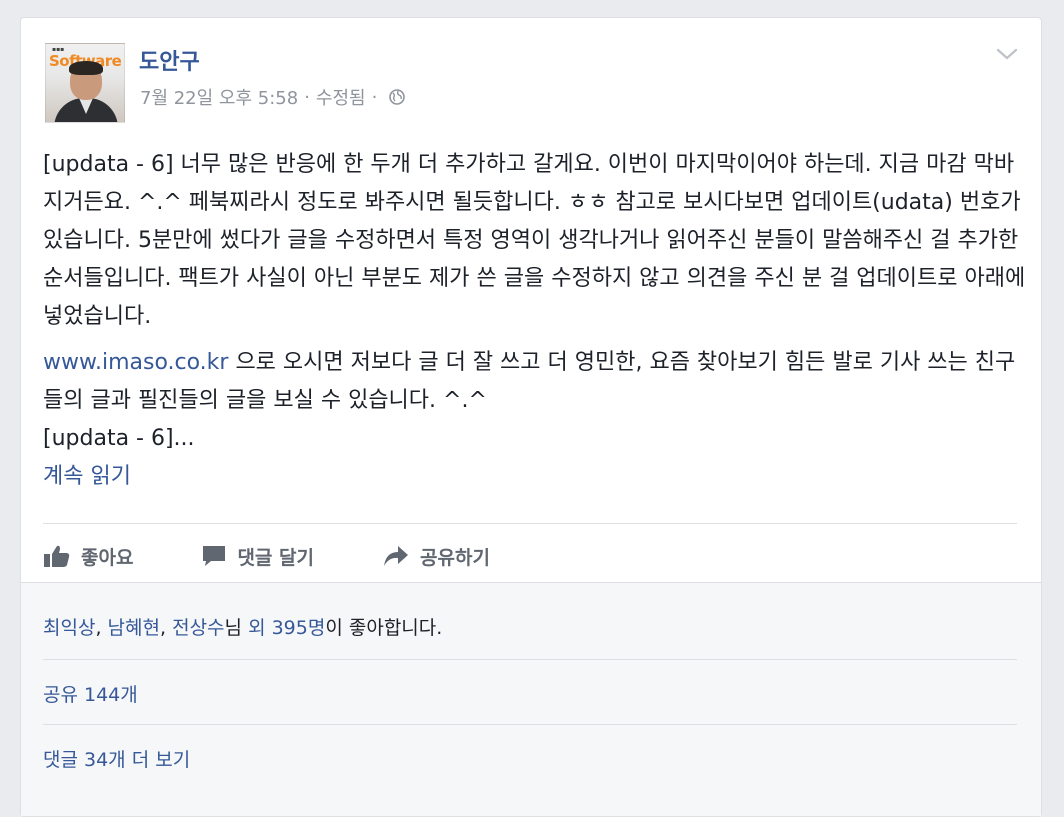  I want to click on share-button: 공유하기, so click(436, 556).